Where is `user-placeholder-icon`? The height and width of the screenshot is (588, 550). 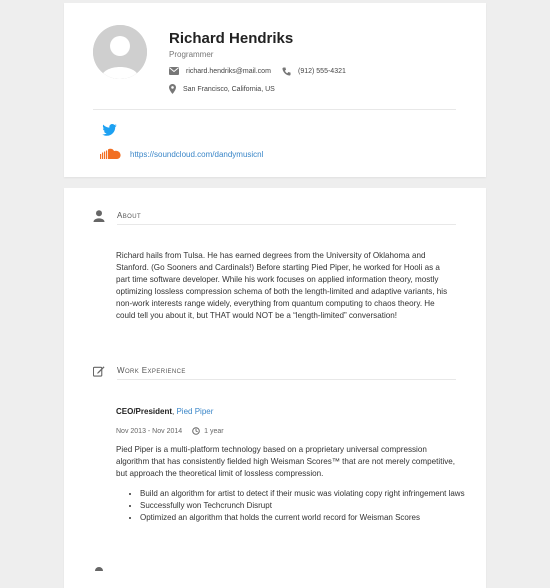
user-placeholder-icon is located at coordinates (120, 52).